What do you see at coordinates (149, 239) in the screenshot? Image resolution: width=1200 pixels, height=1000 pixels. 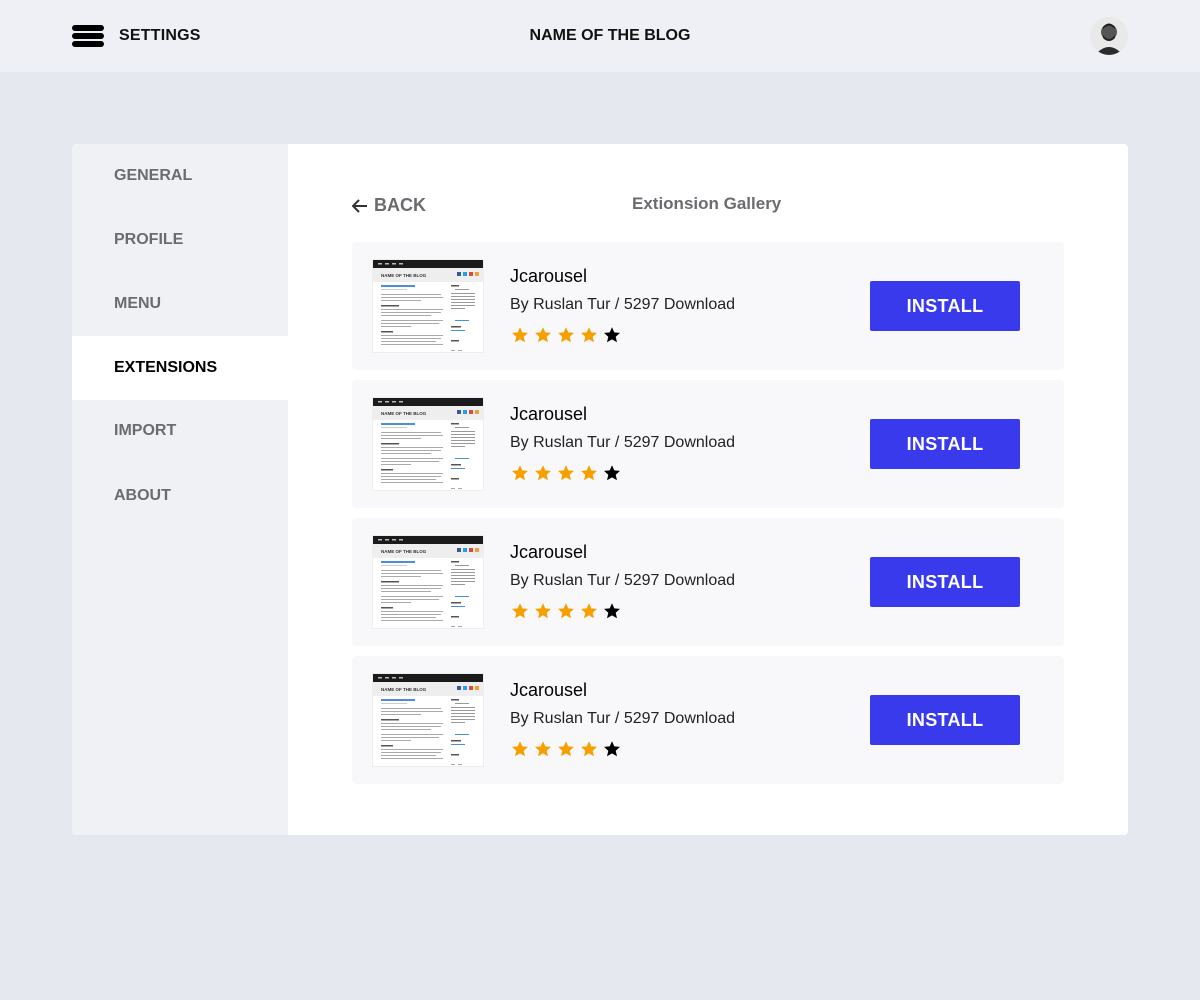 I see `sidebar-item-label: PROFILE` at bounding box center [149, 239].